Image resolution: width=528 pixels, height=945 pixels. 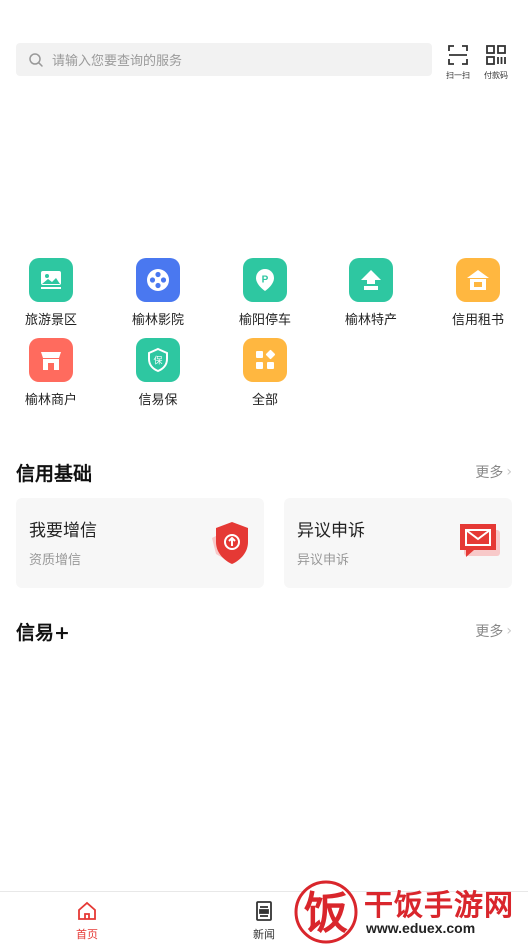 What do you see at coordinates (158, 400) in the screenshot?
I see `service-label: 信易保` at bounding box center [158, 400].